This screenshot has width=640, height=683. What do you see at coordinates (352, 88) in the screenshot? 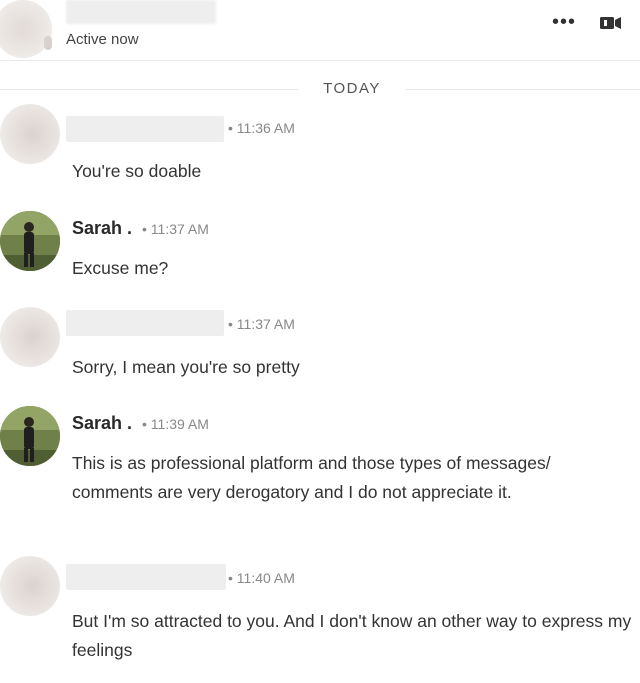
I see `date-divider-label: TODAY` at bounding box center [352, 88].